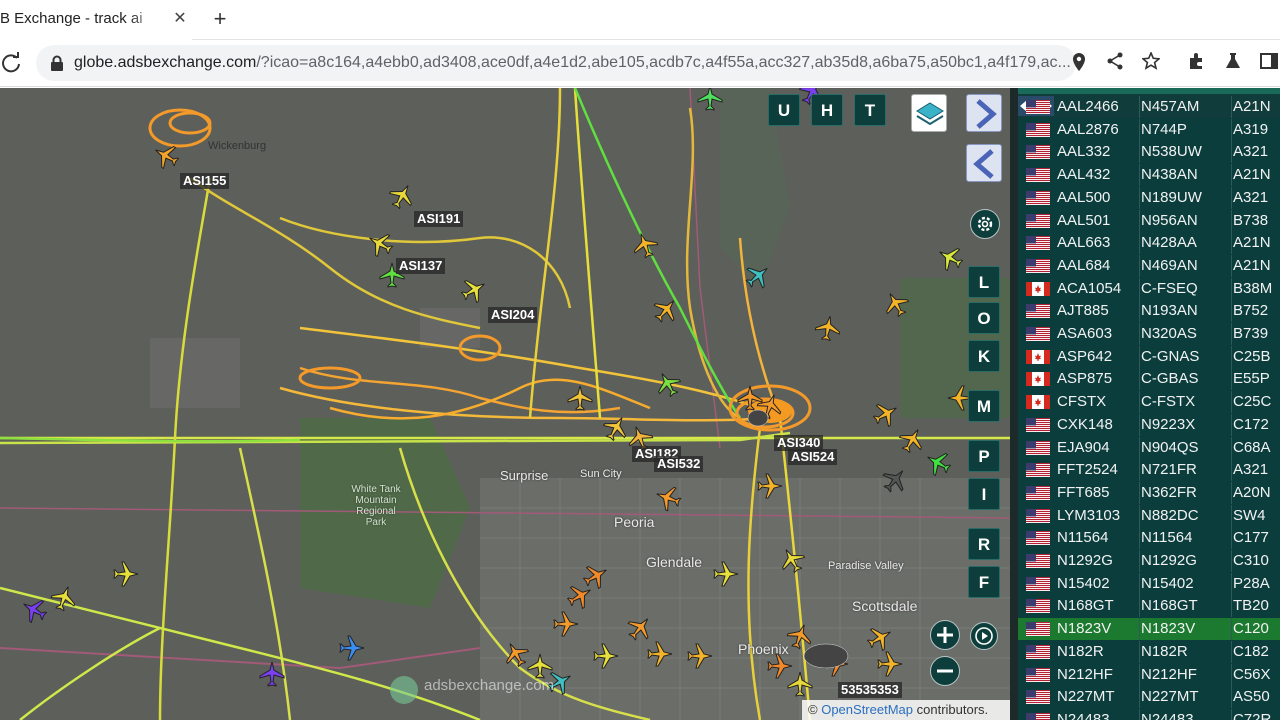 Image resolution: width=1280 pixels, height=720 pixels. Describe the element at coordinates (984, 494) in the screenshot. I see `toggle-i-button: I` at that location.